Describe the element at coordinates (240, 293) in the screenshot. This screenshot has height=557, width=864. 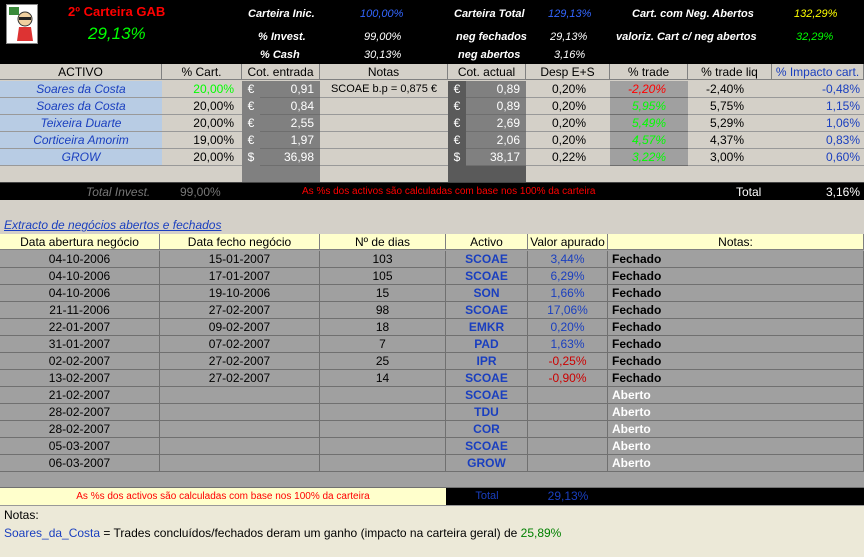
I see `fecho-cell: 19-10-2006` at that location.